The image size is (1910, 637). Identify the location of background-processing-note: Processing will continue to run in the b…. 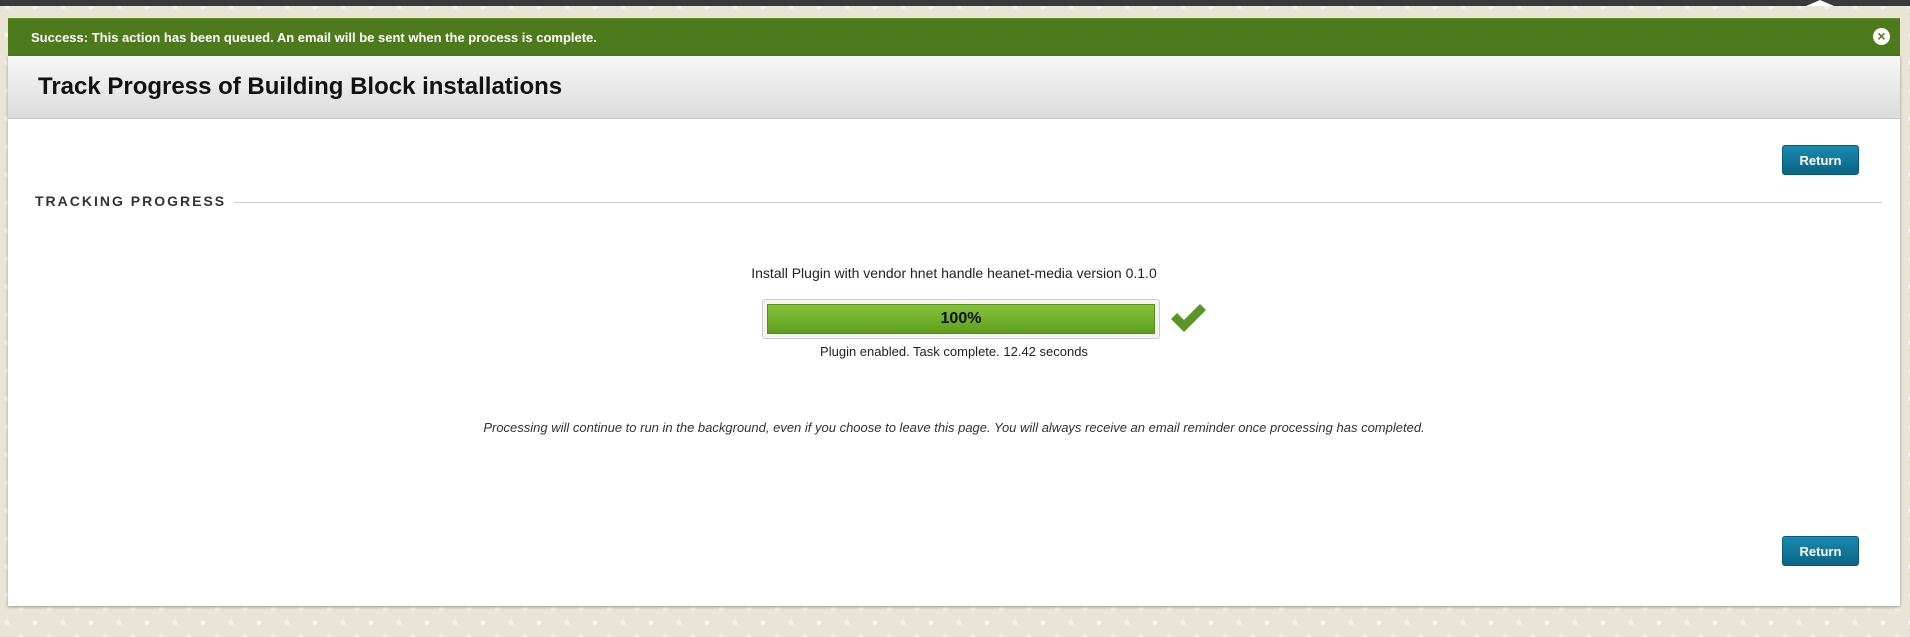
(954, 427).